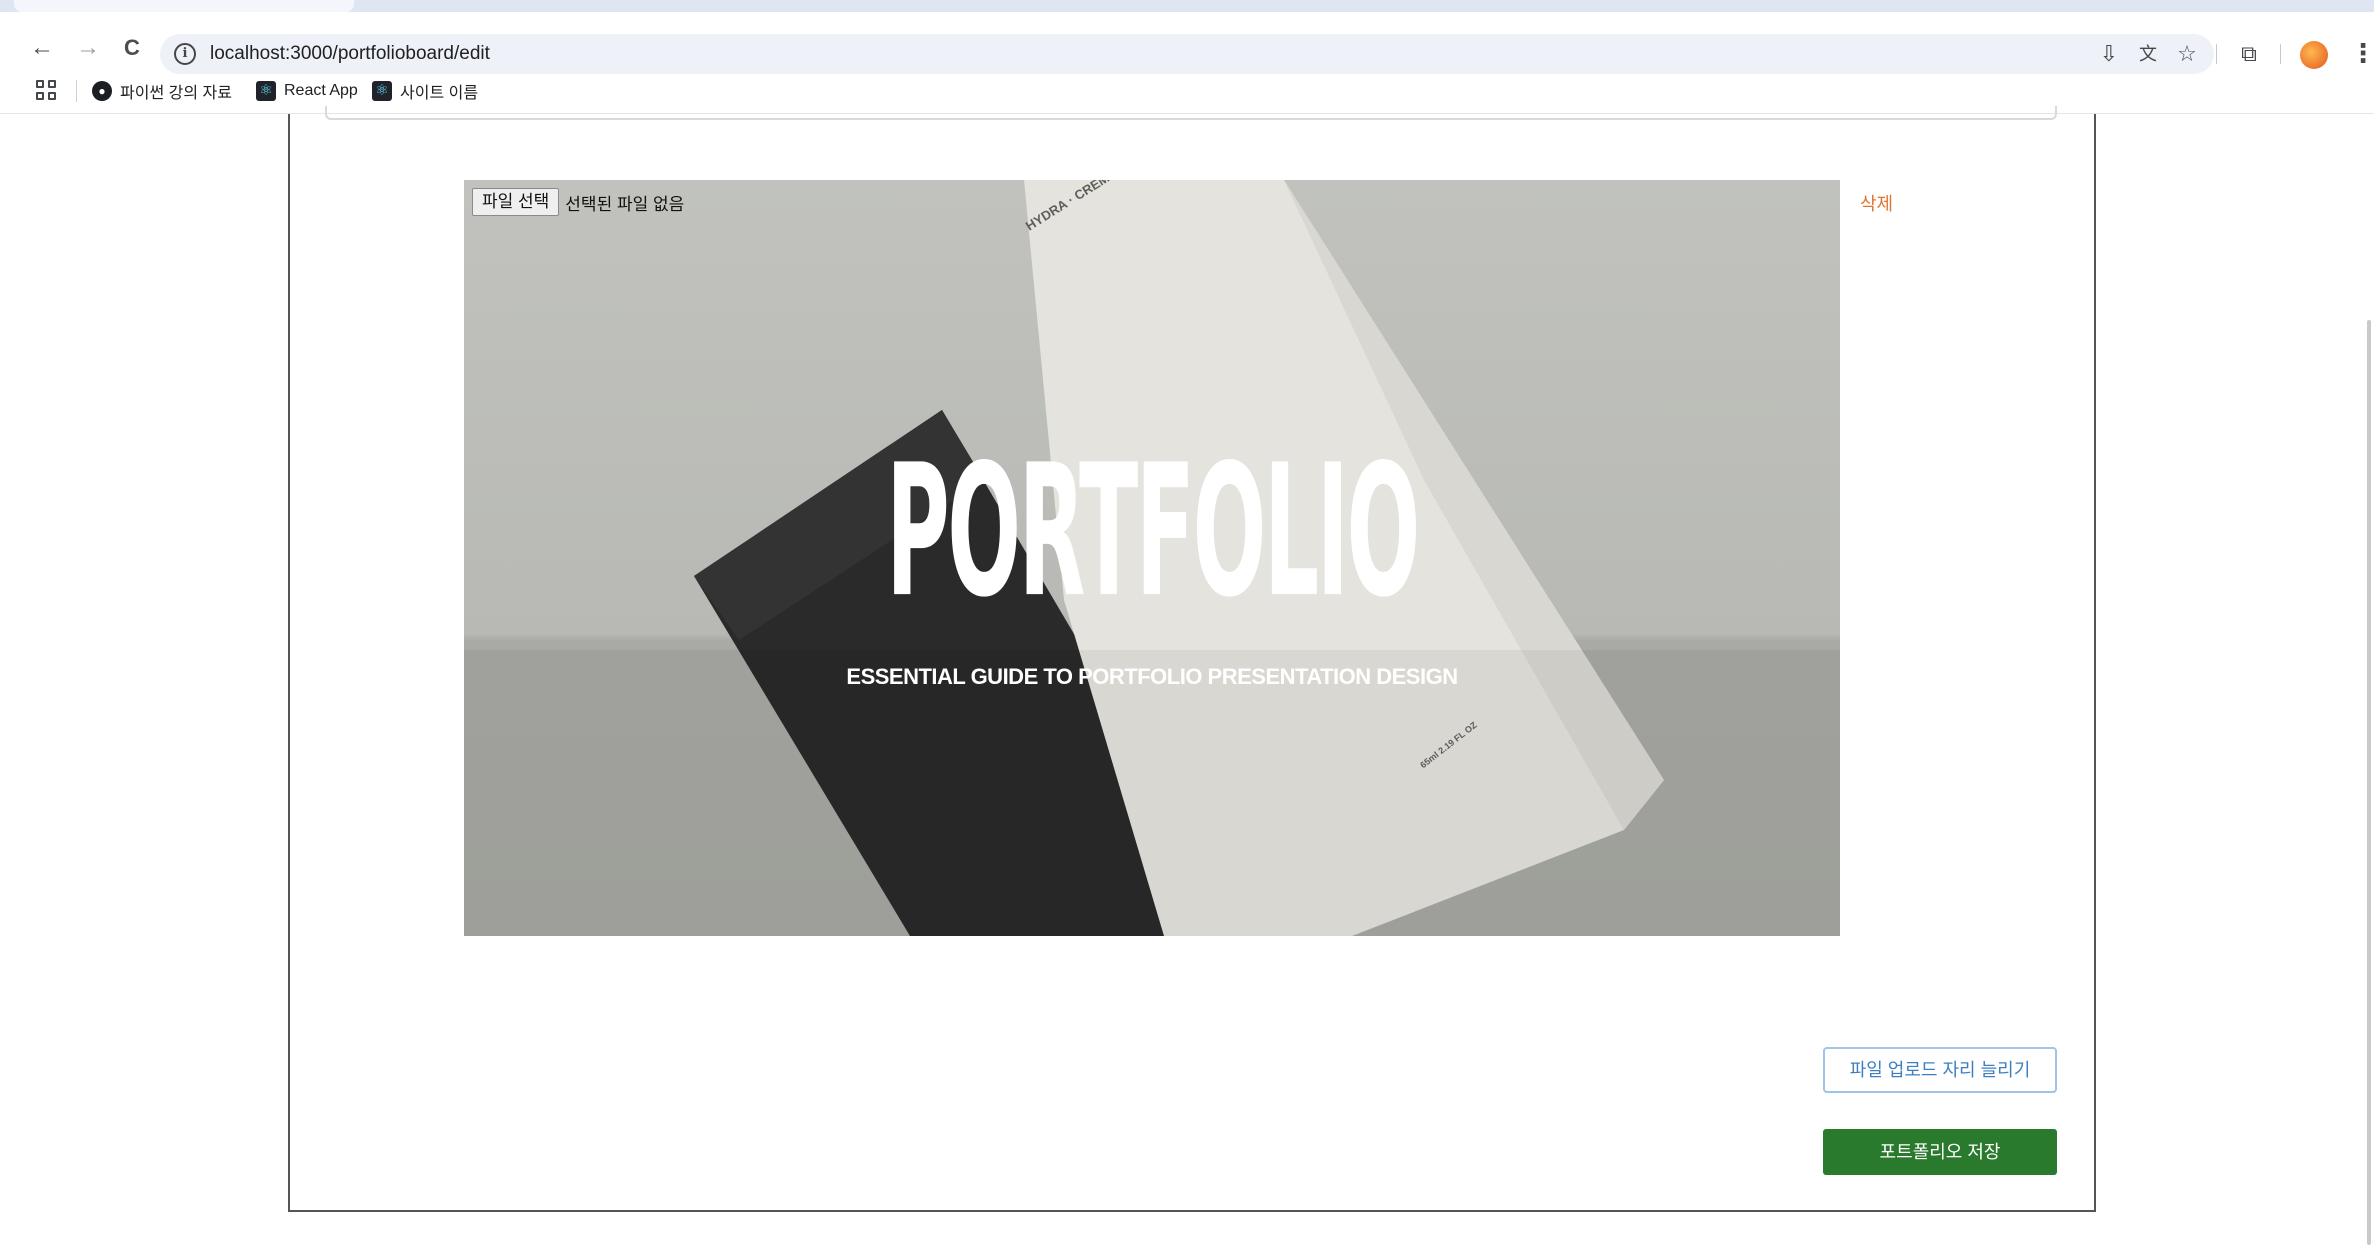 The height and width of the screenshot is (1245, 2374). Describe the element at coordinates (625, 204) in the screenshot. I see `file-status-text: 선택된 파일 없음` at that location.